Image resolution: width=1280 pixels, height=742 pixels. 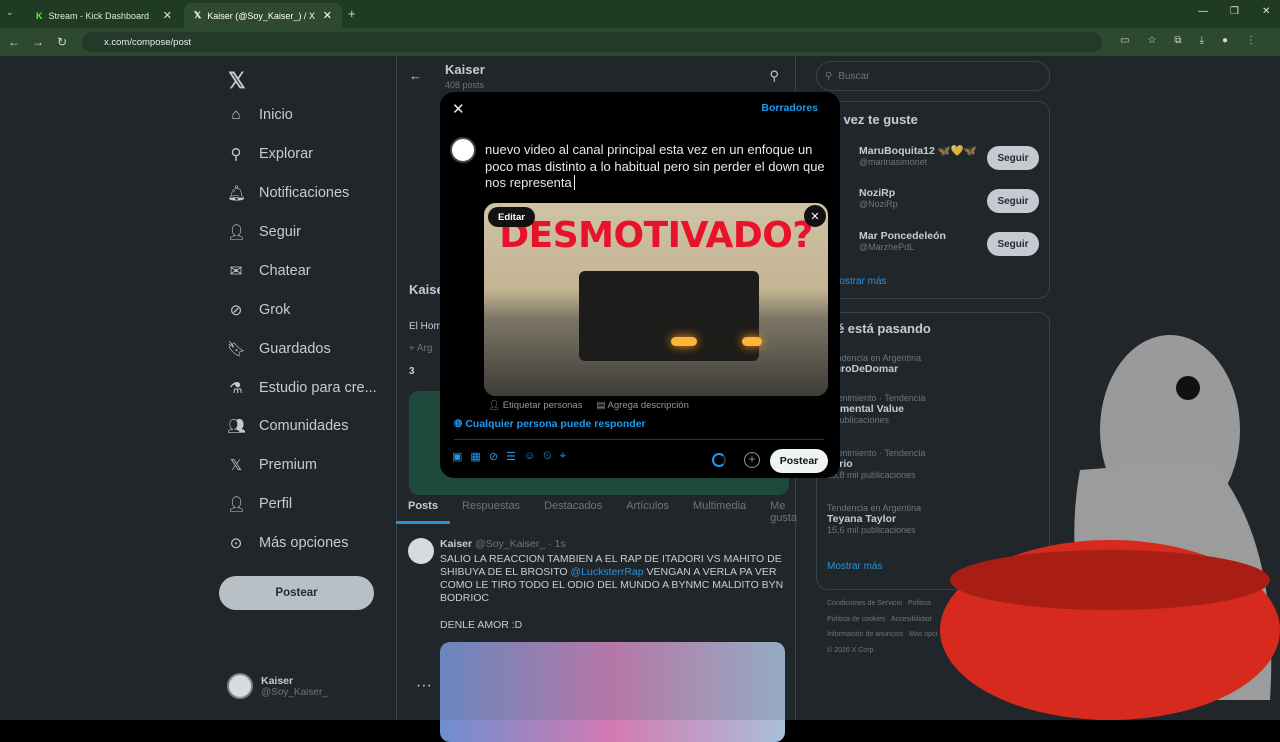 What do you see at coordinates (799, 461) in the screenshot?
I see `post-submit-button: Postear` at bounding box center [799, 461].